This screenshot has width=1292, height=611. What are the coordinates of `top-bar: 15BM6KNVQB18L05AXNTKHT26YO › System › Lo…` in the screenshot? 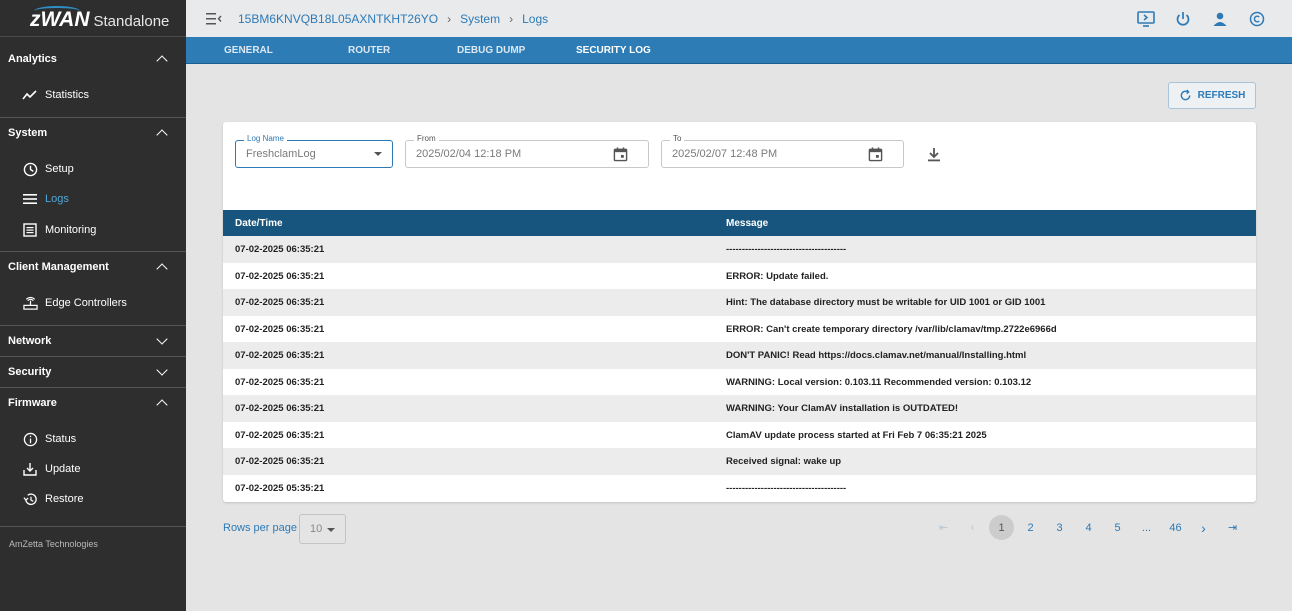 It's located at (739, 18).